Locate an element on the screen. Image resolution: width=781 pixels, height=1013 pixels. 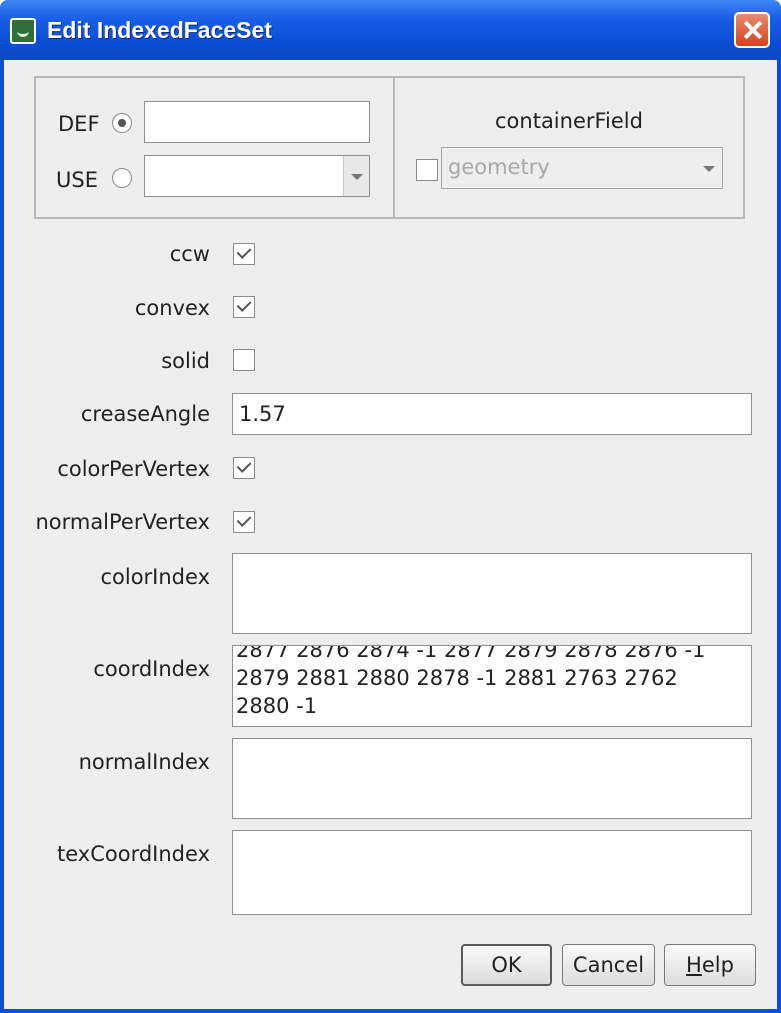
window-title: Edit IndexedFaceSet is located at coordinates (159, 30).